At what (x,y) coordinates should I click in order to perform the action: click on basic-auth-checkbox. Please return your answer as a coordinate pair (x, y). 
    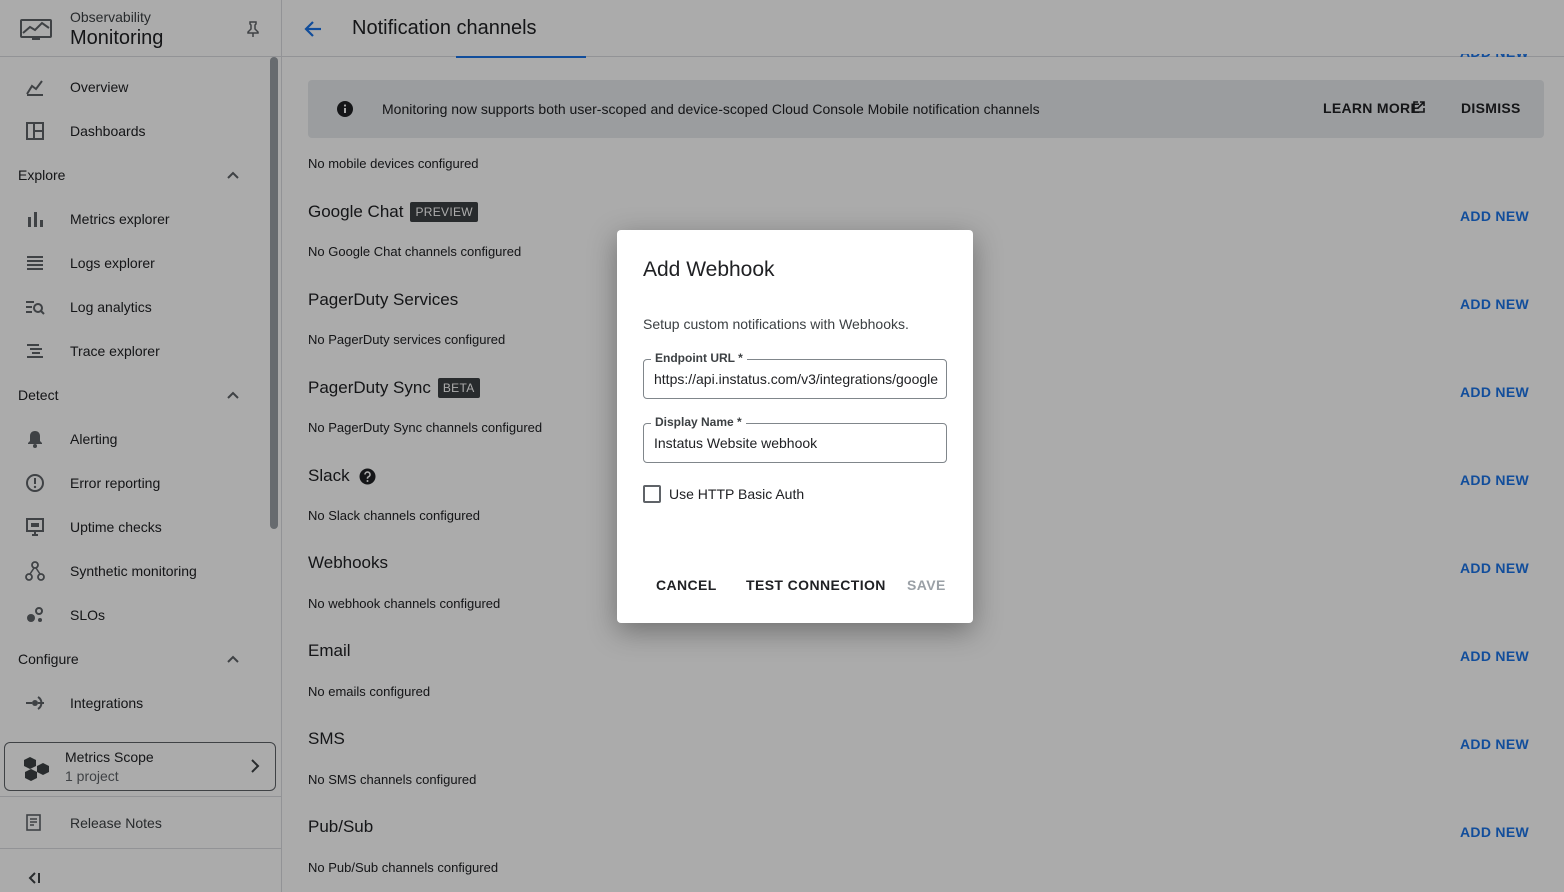
    Looking at the image, I should click on (652, 494).